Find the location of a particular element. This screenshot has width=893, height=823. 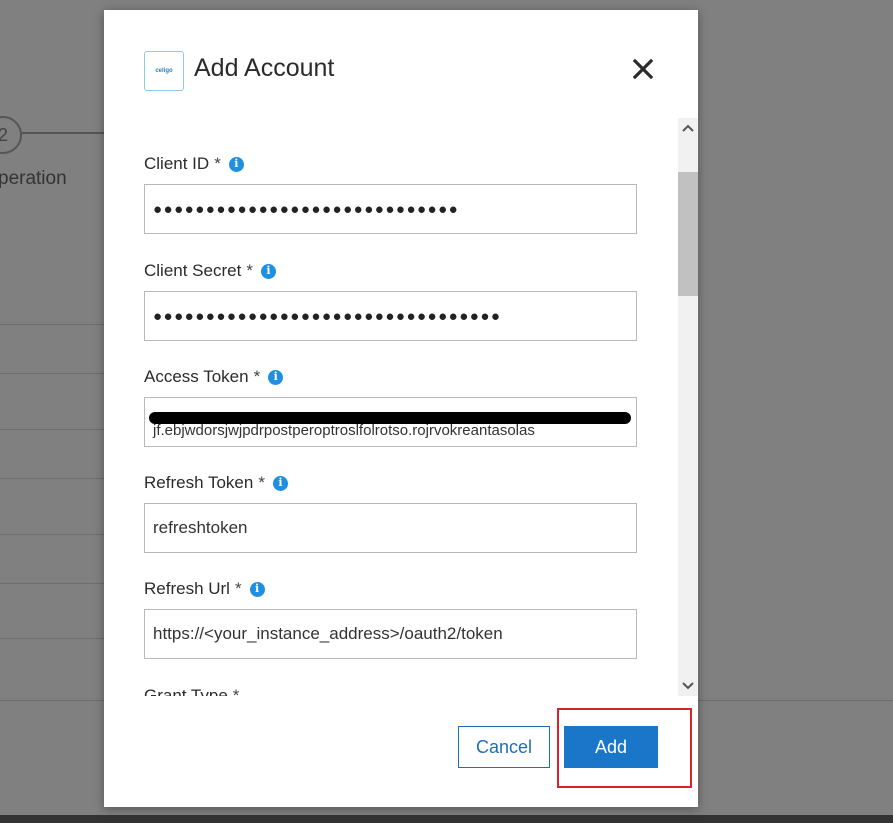

field-label: Grant Type * is located at coordinates (390, 690).